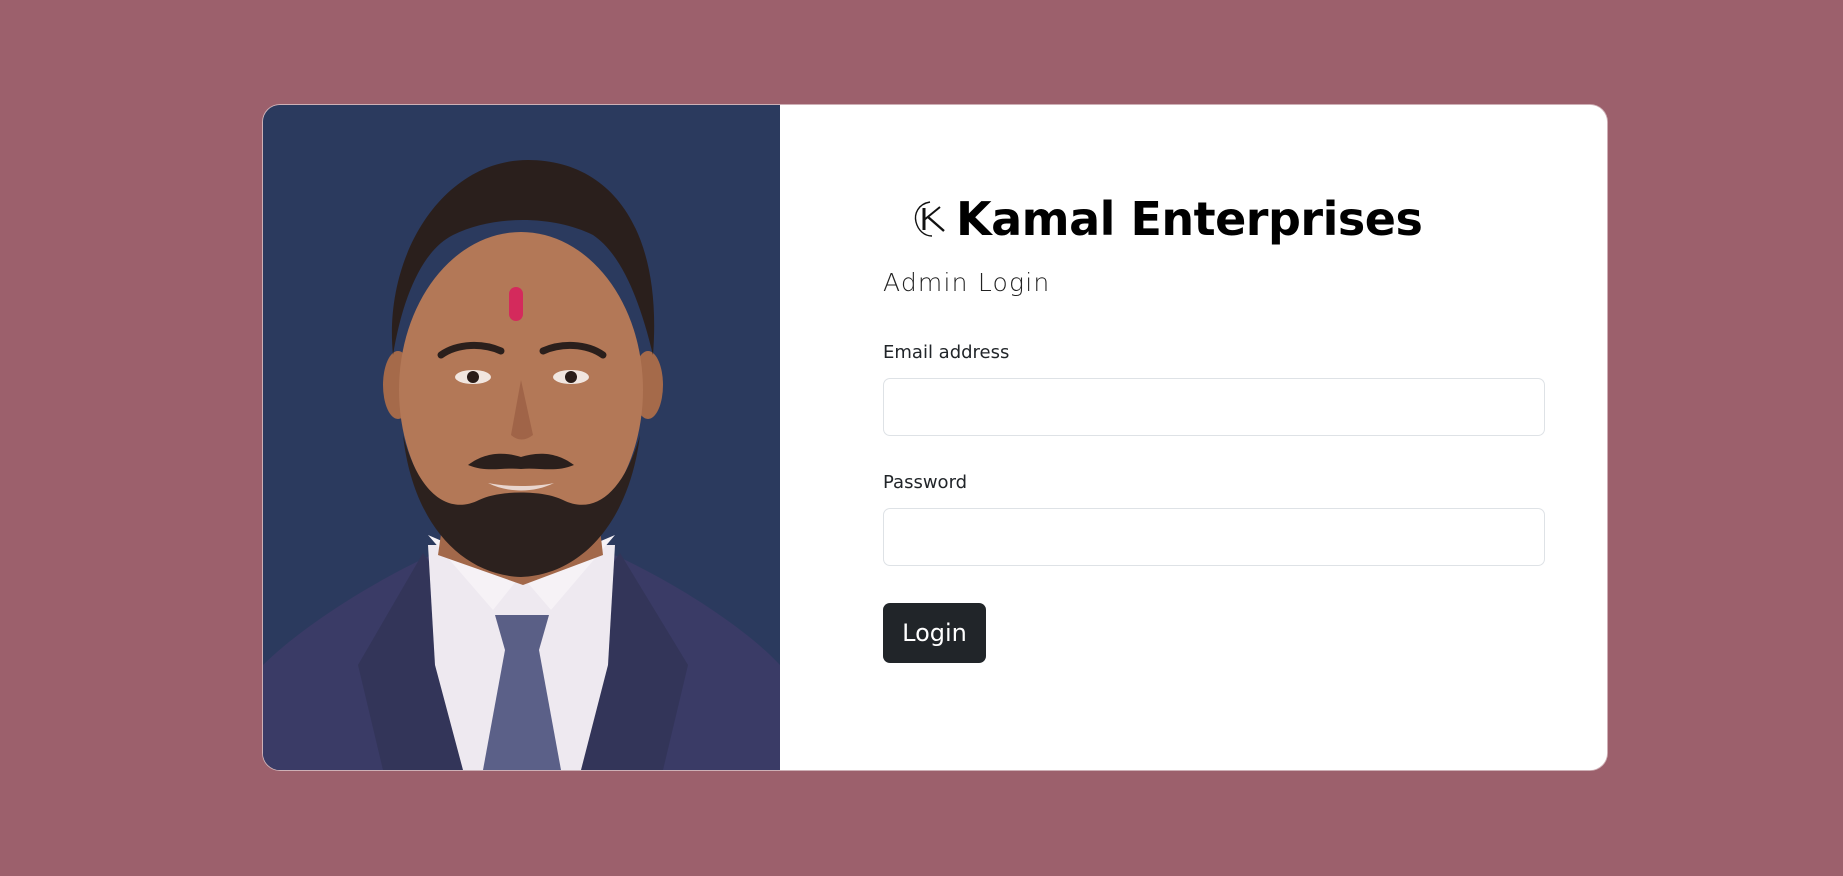  I want to click on password-label: Password, so click(925, 482).